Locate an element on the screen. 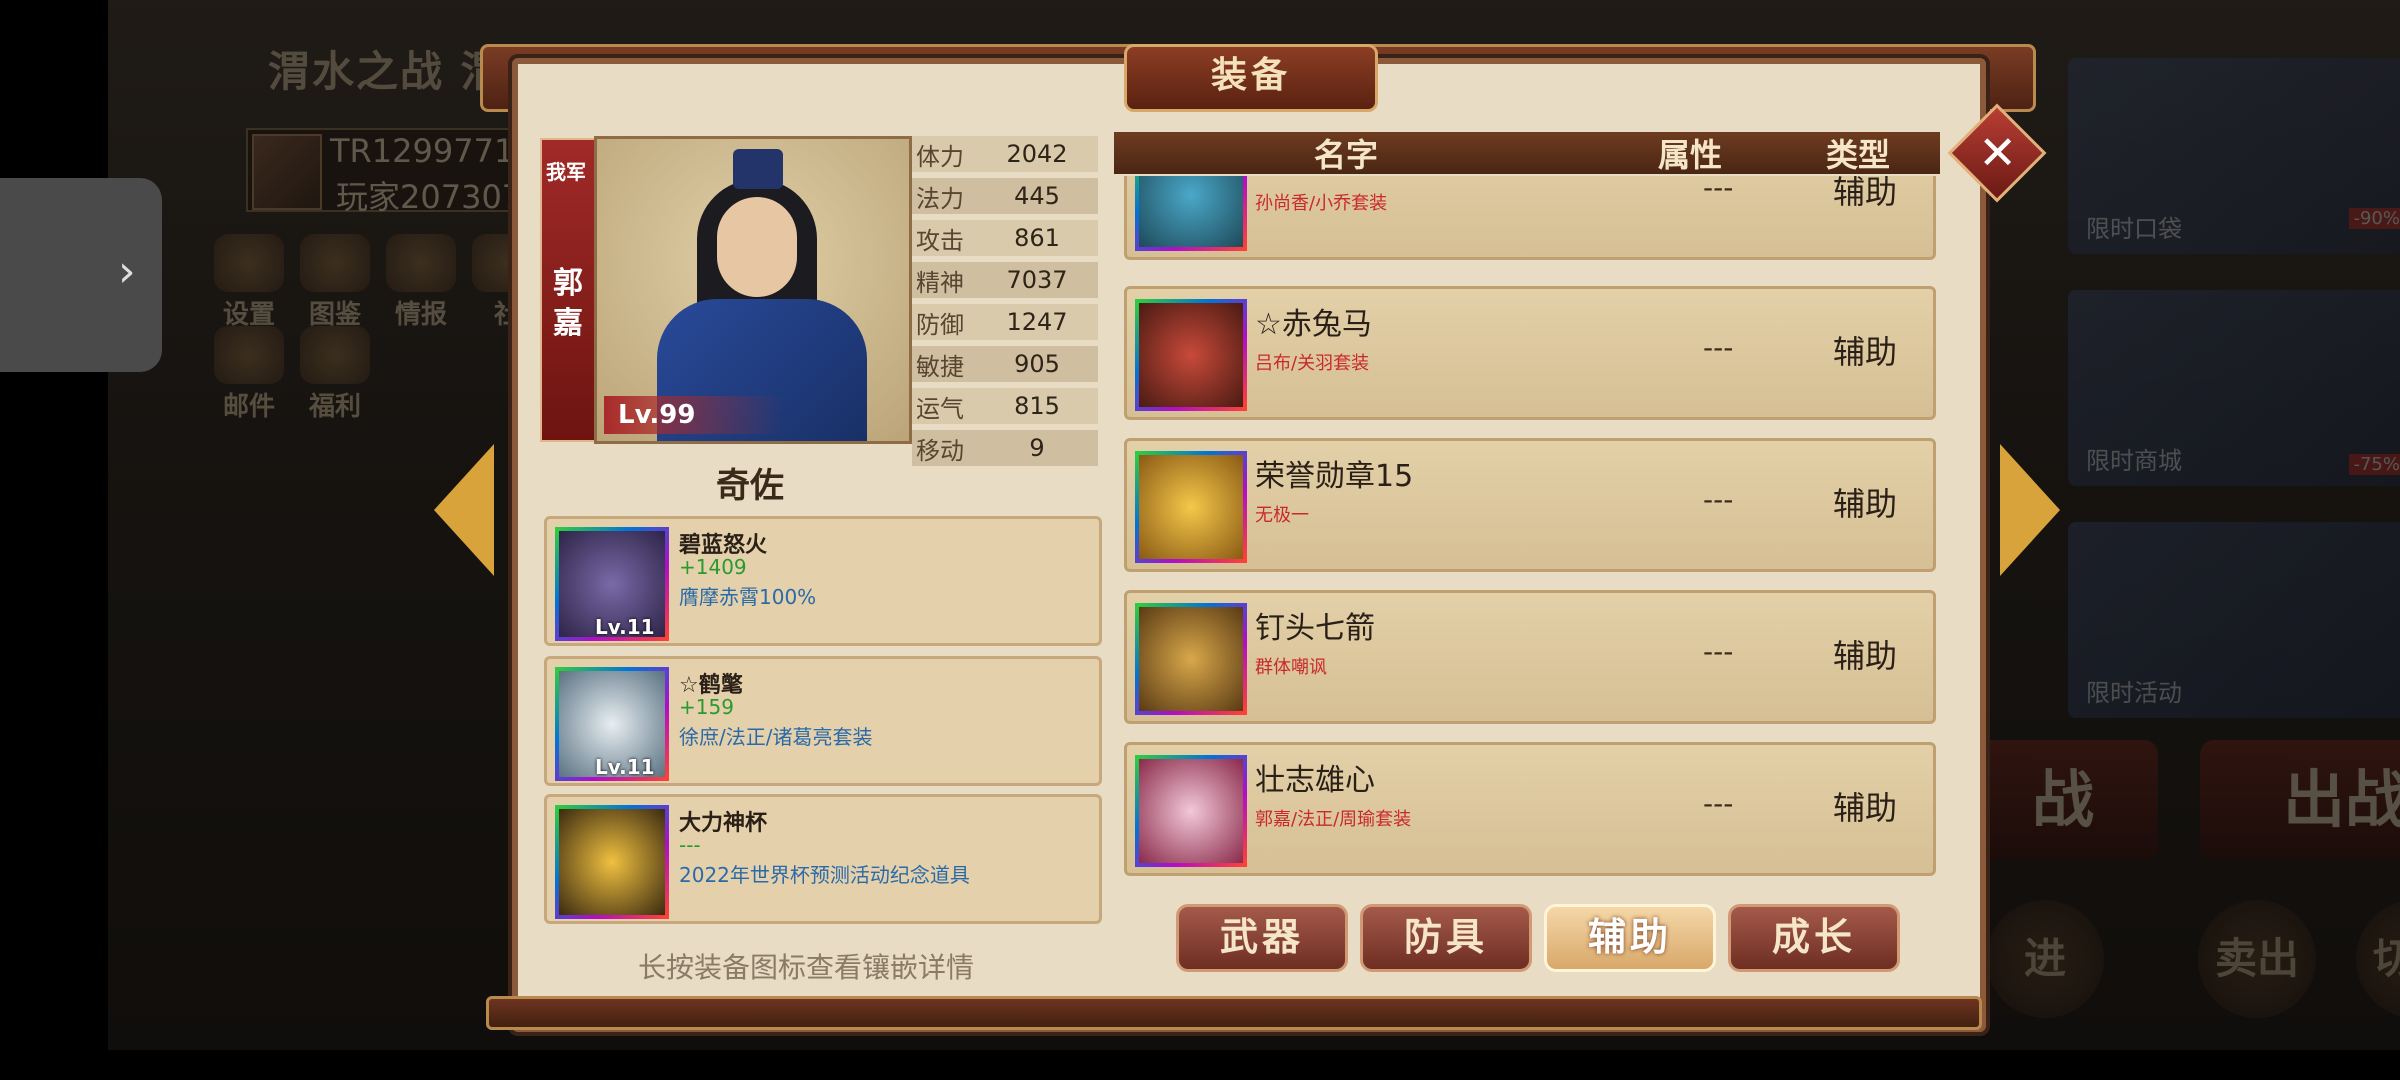 The image size is (2400, 1080). header-attr: 属性 is located at coordinates (1690, 155).